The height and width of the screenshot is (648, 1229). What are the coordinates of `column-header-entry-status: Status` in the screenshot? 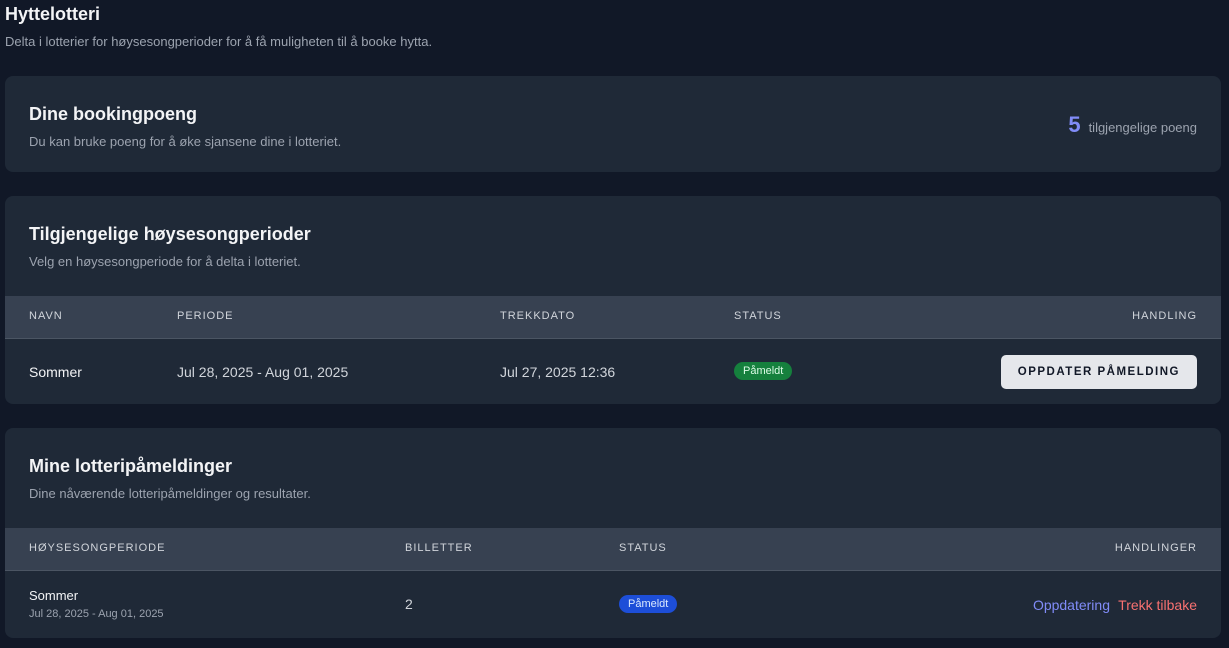 It's located at (643, 548).